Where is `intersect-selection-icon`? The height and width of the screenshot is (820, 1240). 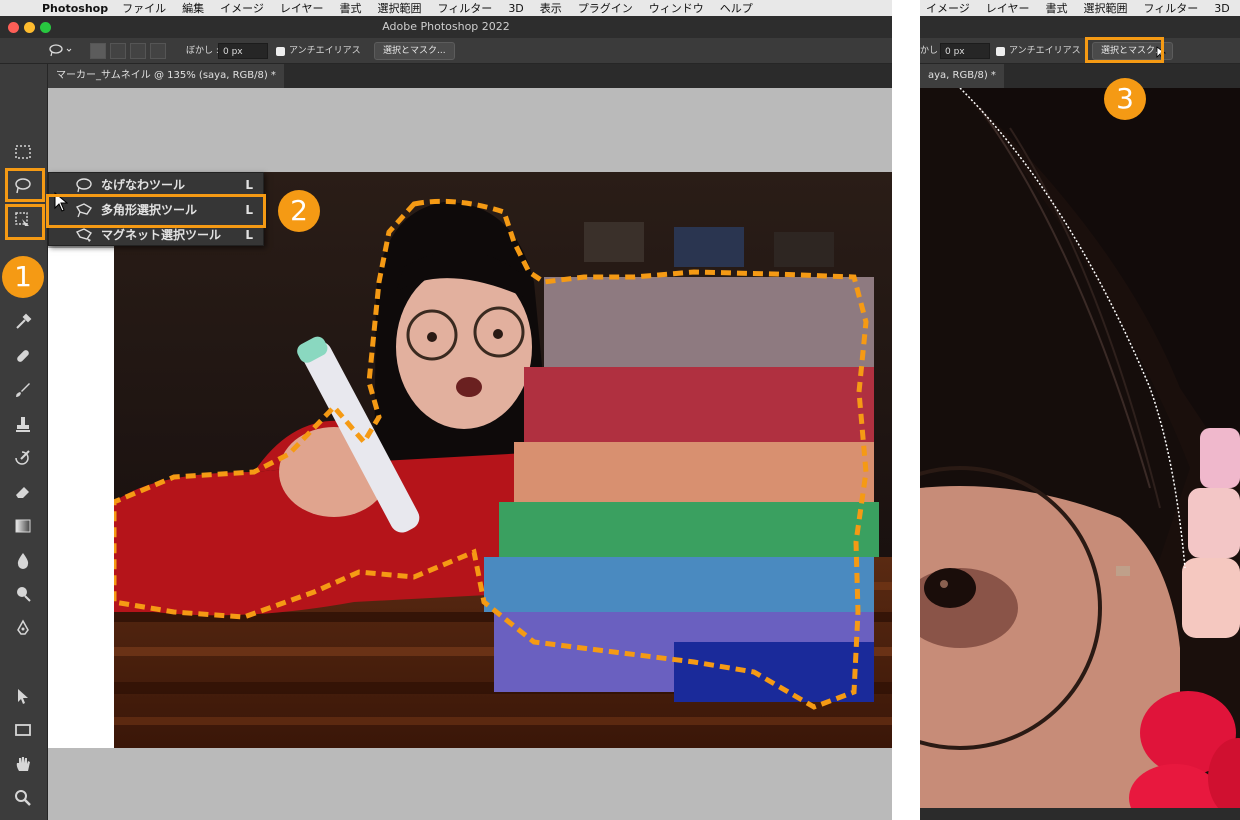 intersect-selection-icon is located at coordinates (158, 51).